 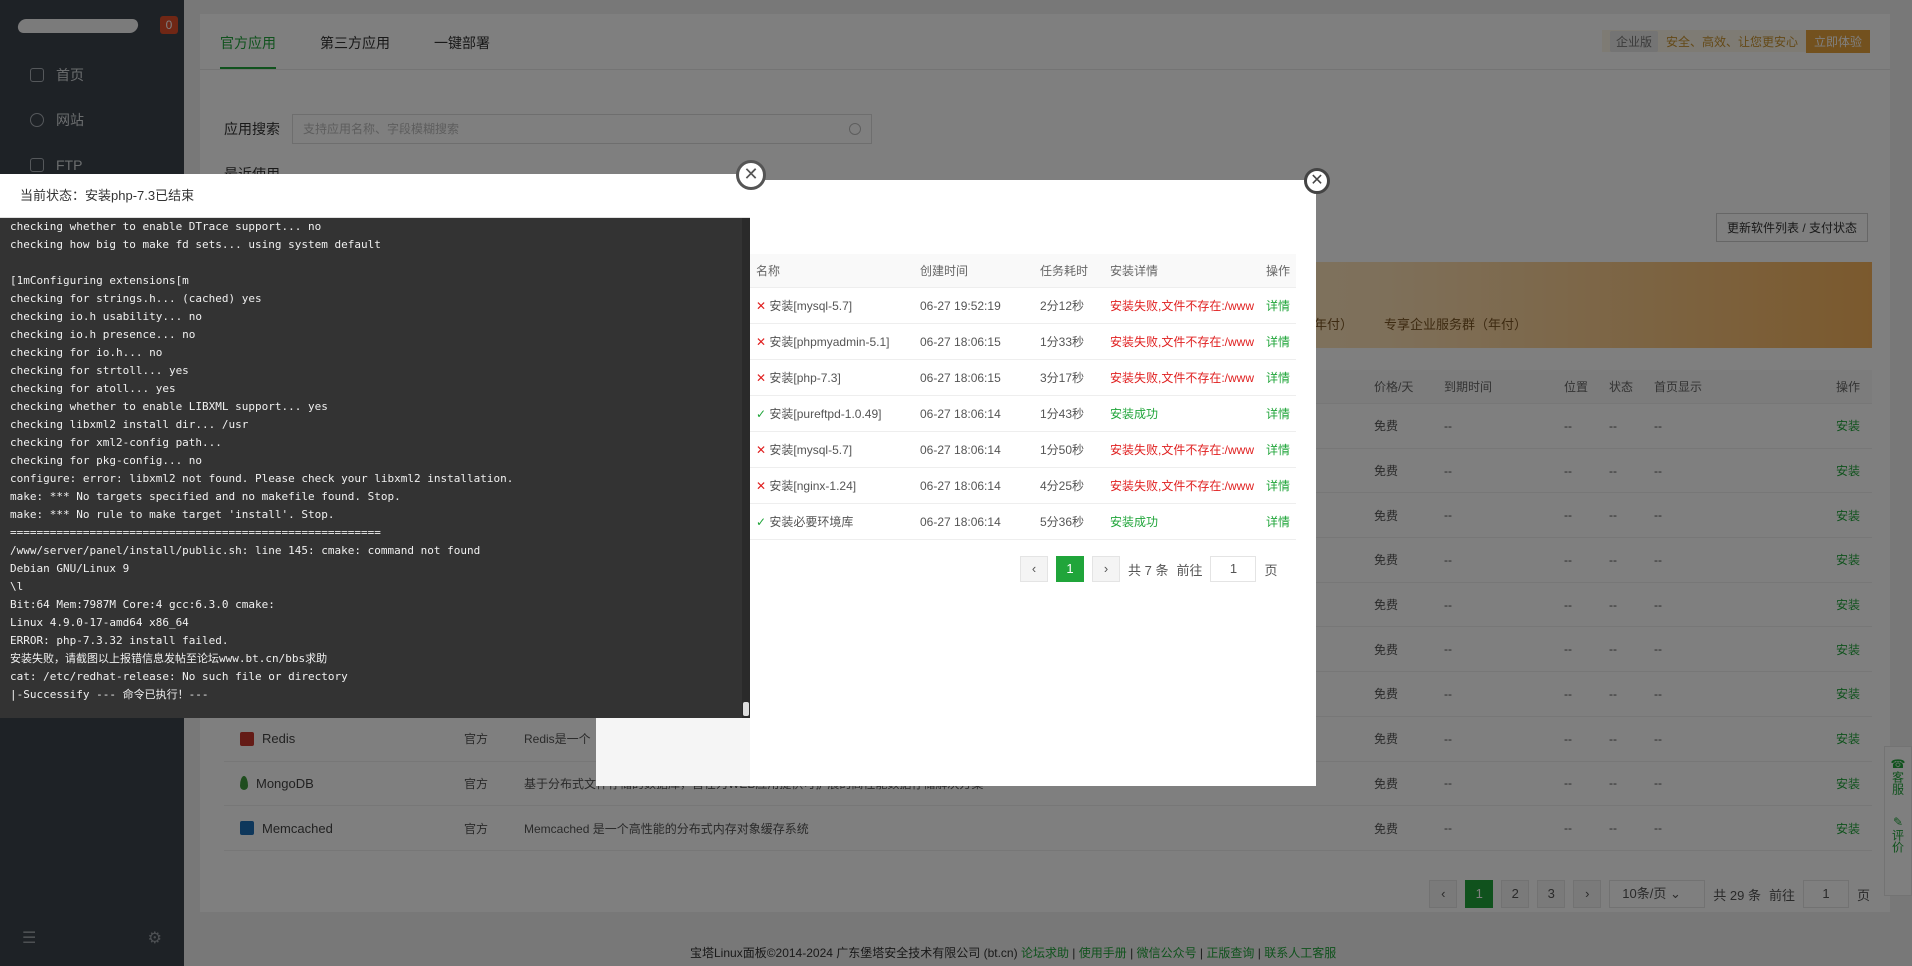 I want to click on task-pagination: ‹ 1 › 共 7 条 前往 1 页, so click(x=1149, y=569).